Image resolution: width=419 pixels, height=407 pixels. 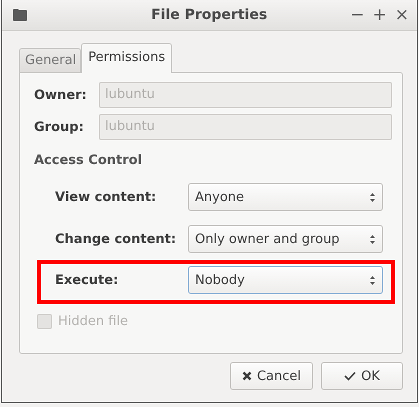 What do you see at coordinates (209, 15) in the screenshot?
I see `window-title: File Properties` at bounding box center [209, 15].